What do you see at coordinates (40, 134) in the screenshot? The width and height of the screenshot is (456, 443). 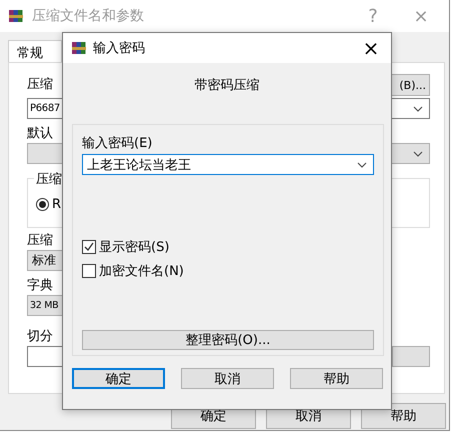 I see `field-label: 默认` at bounding box center [40, 134].